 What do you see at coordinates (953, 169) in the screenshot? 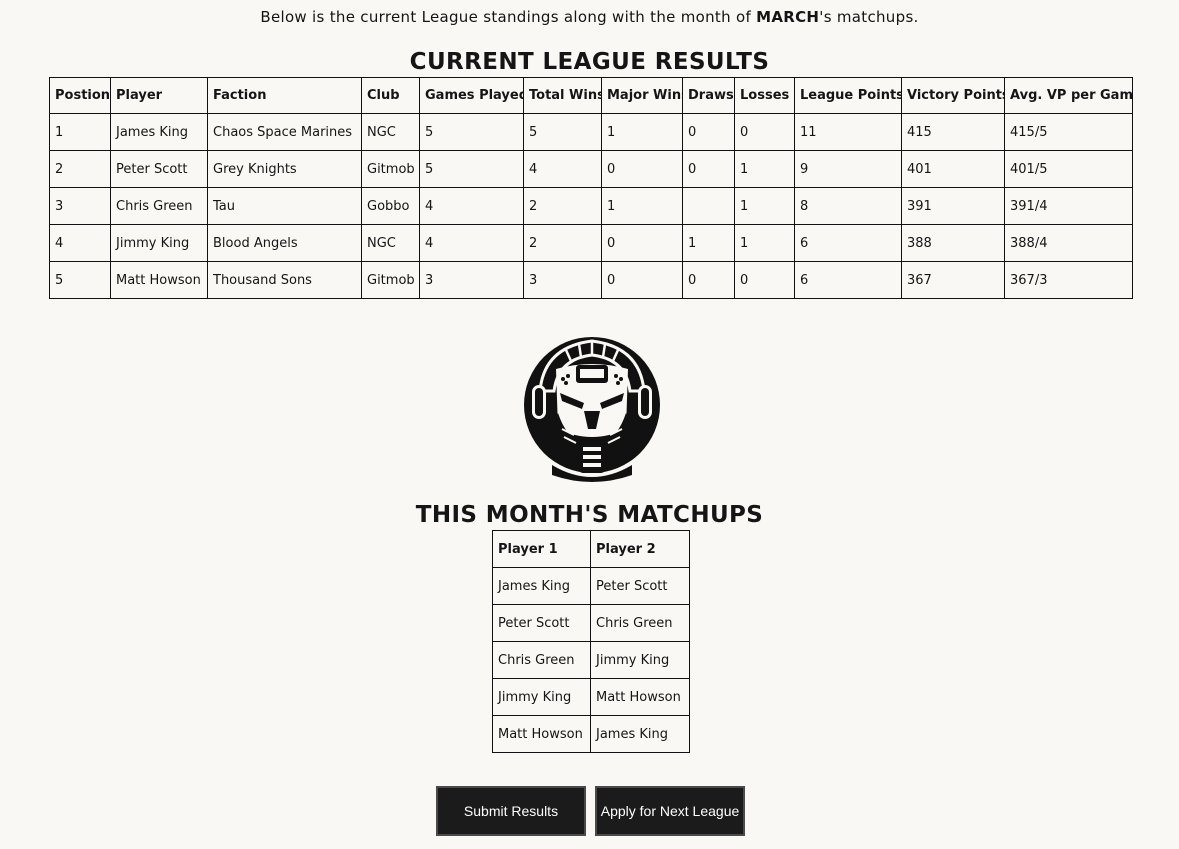
I see `cell-victory-points: 401` at bounding box center [953, 169].